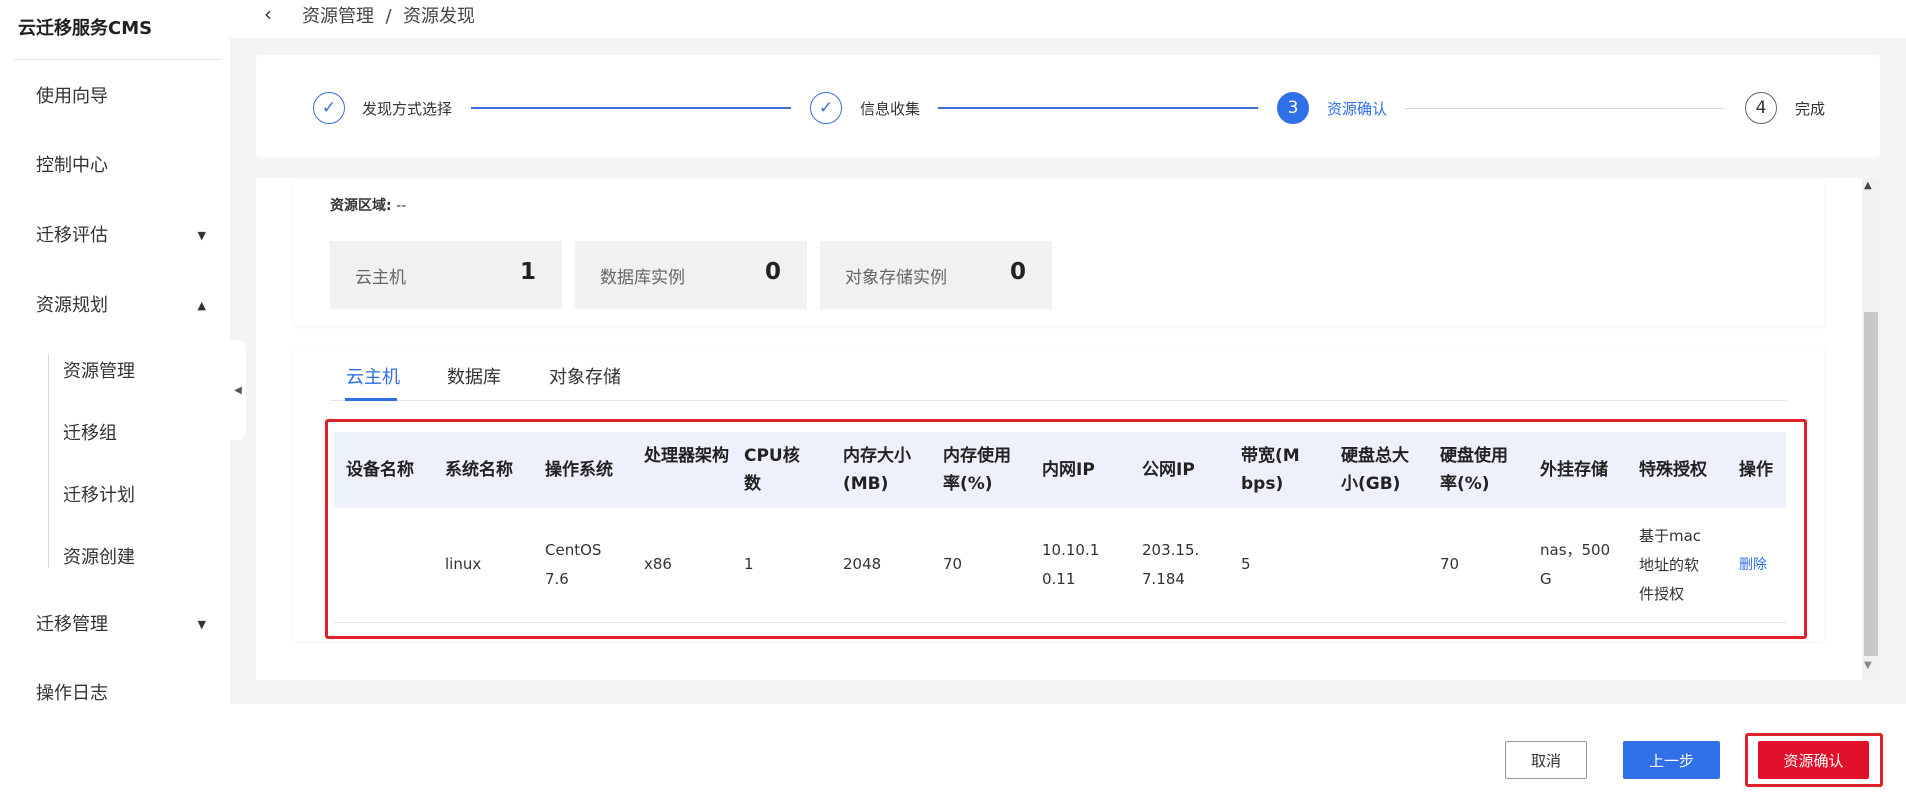 The height and width of the screenshot is (809, 1906). Describe the element at coordinates (99, 372) in the screenshot. I see `sidebar-item-resource-management: 资源管理` at that location.